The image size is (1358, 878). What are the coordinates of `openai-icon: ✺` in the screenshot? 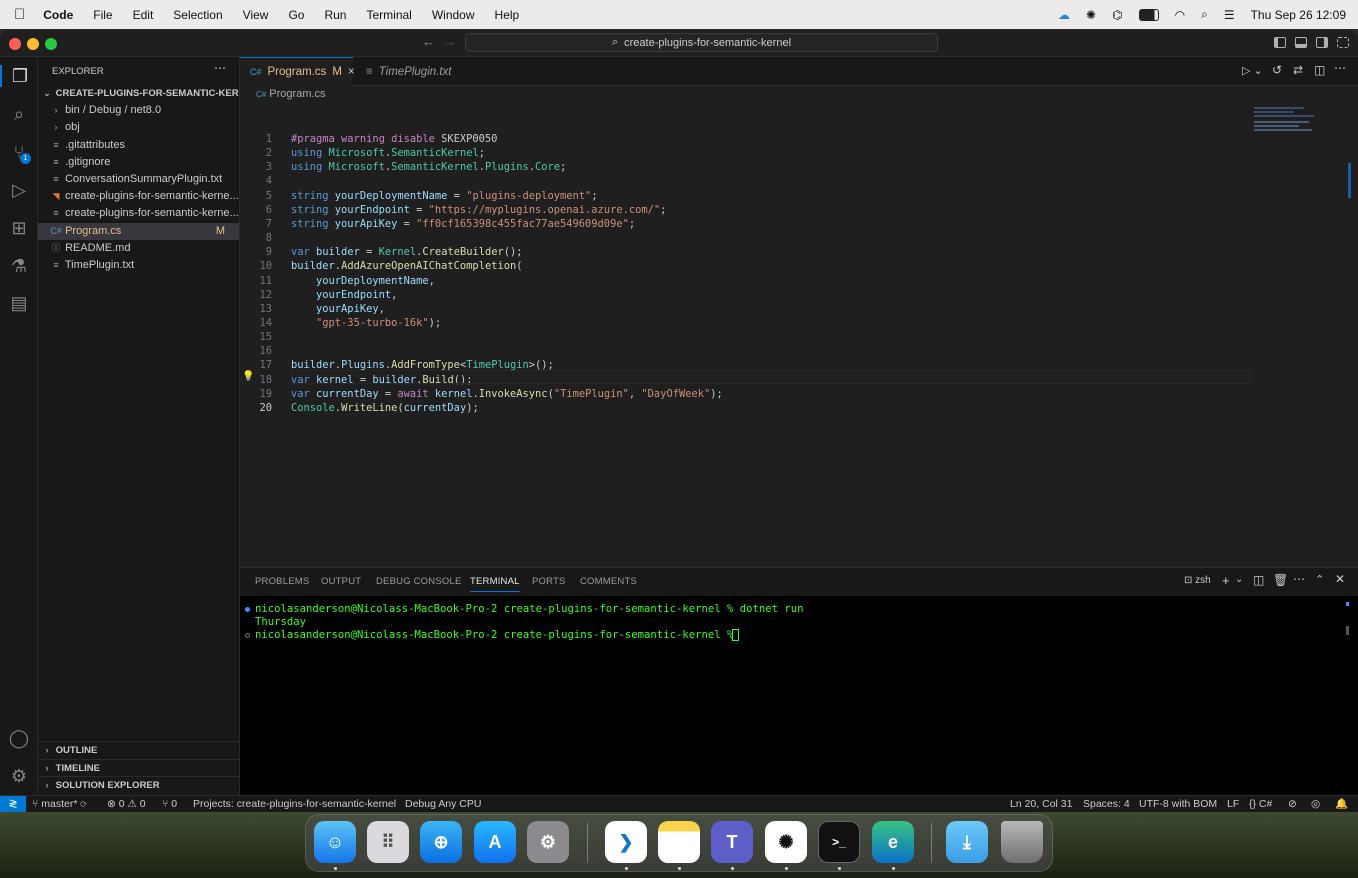 It's located at (1091, 15).